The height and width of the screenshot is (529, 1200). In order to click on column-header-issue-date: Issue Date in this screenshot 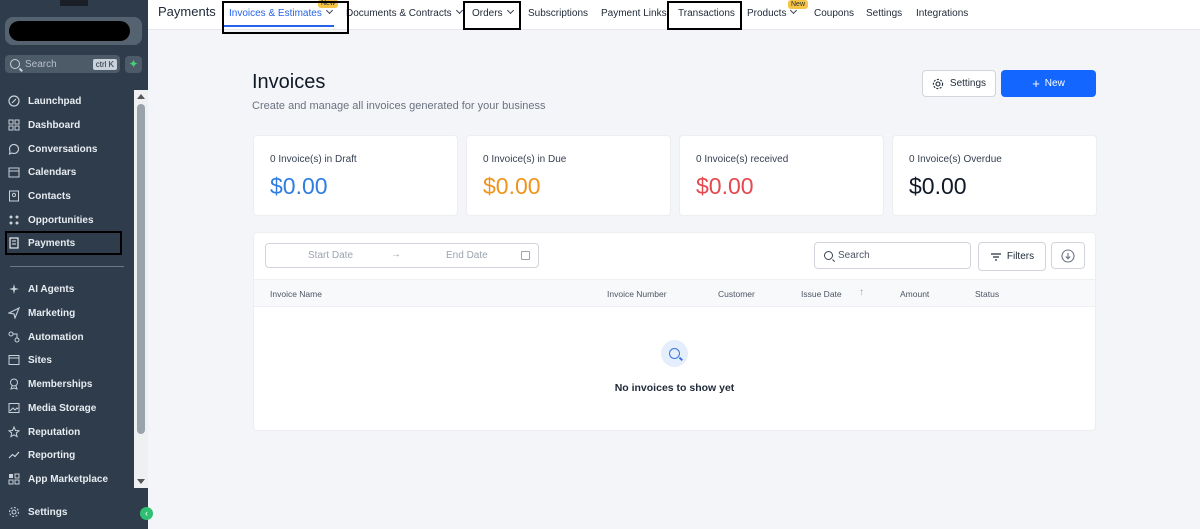, I will do `click(821, 294)`.